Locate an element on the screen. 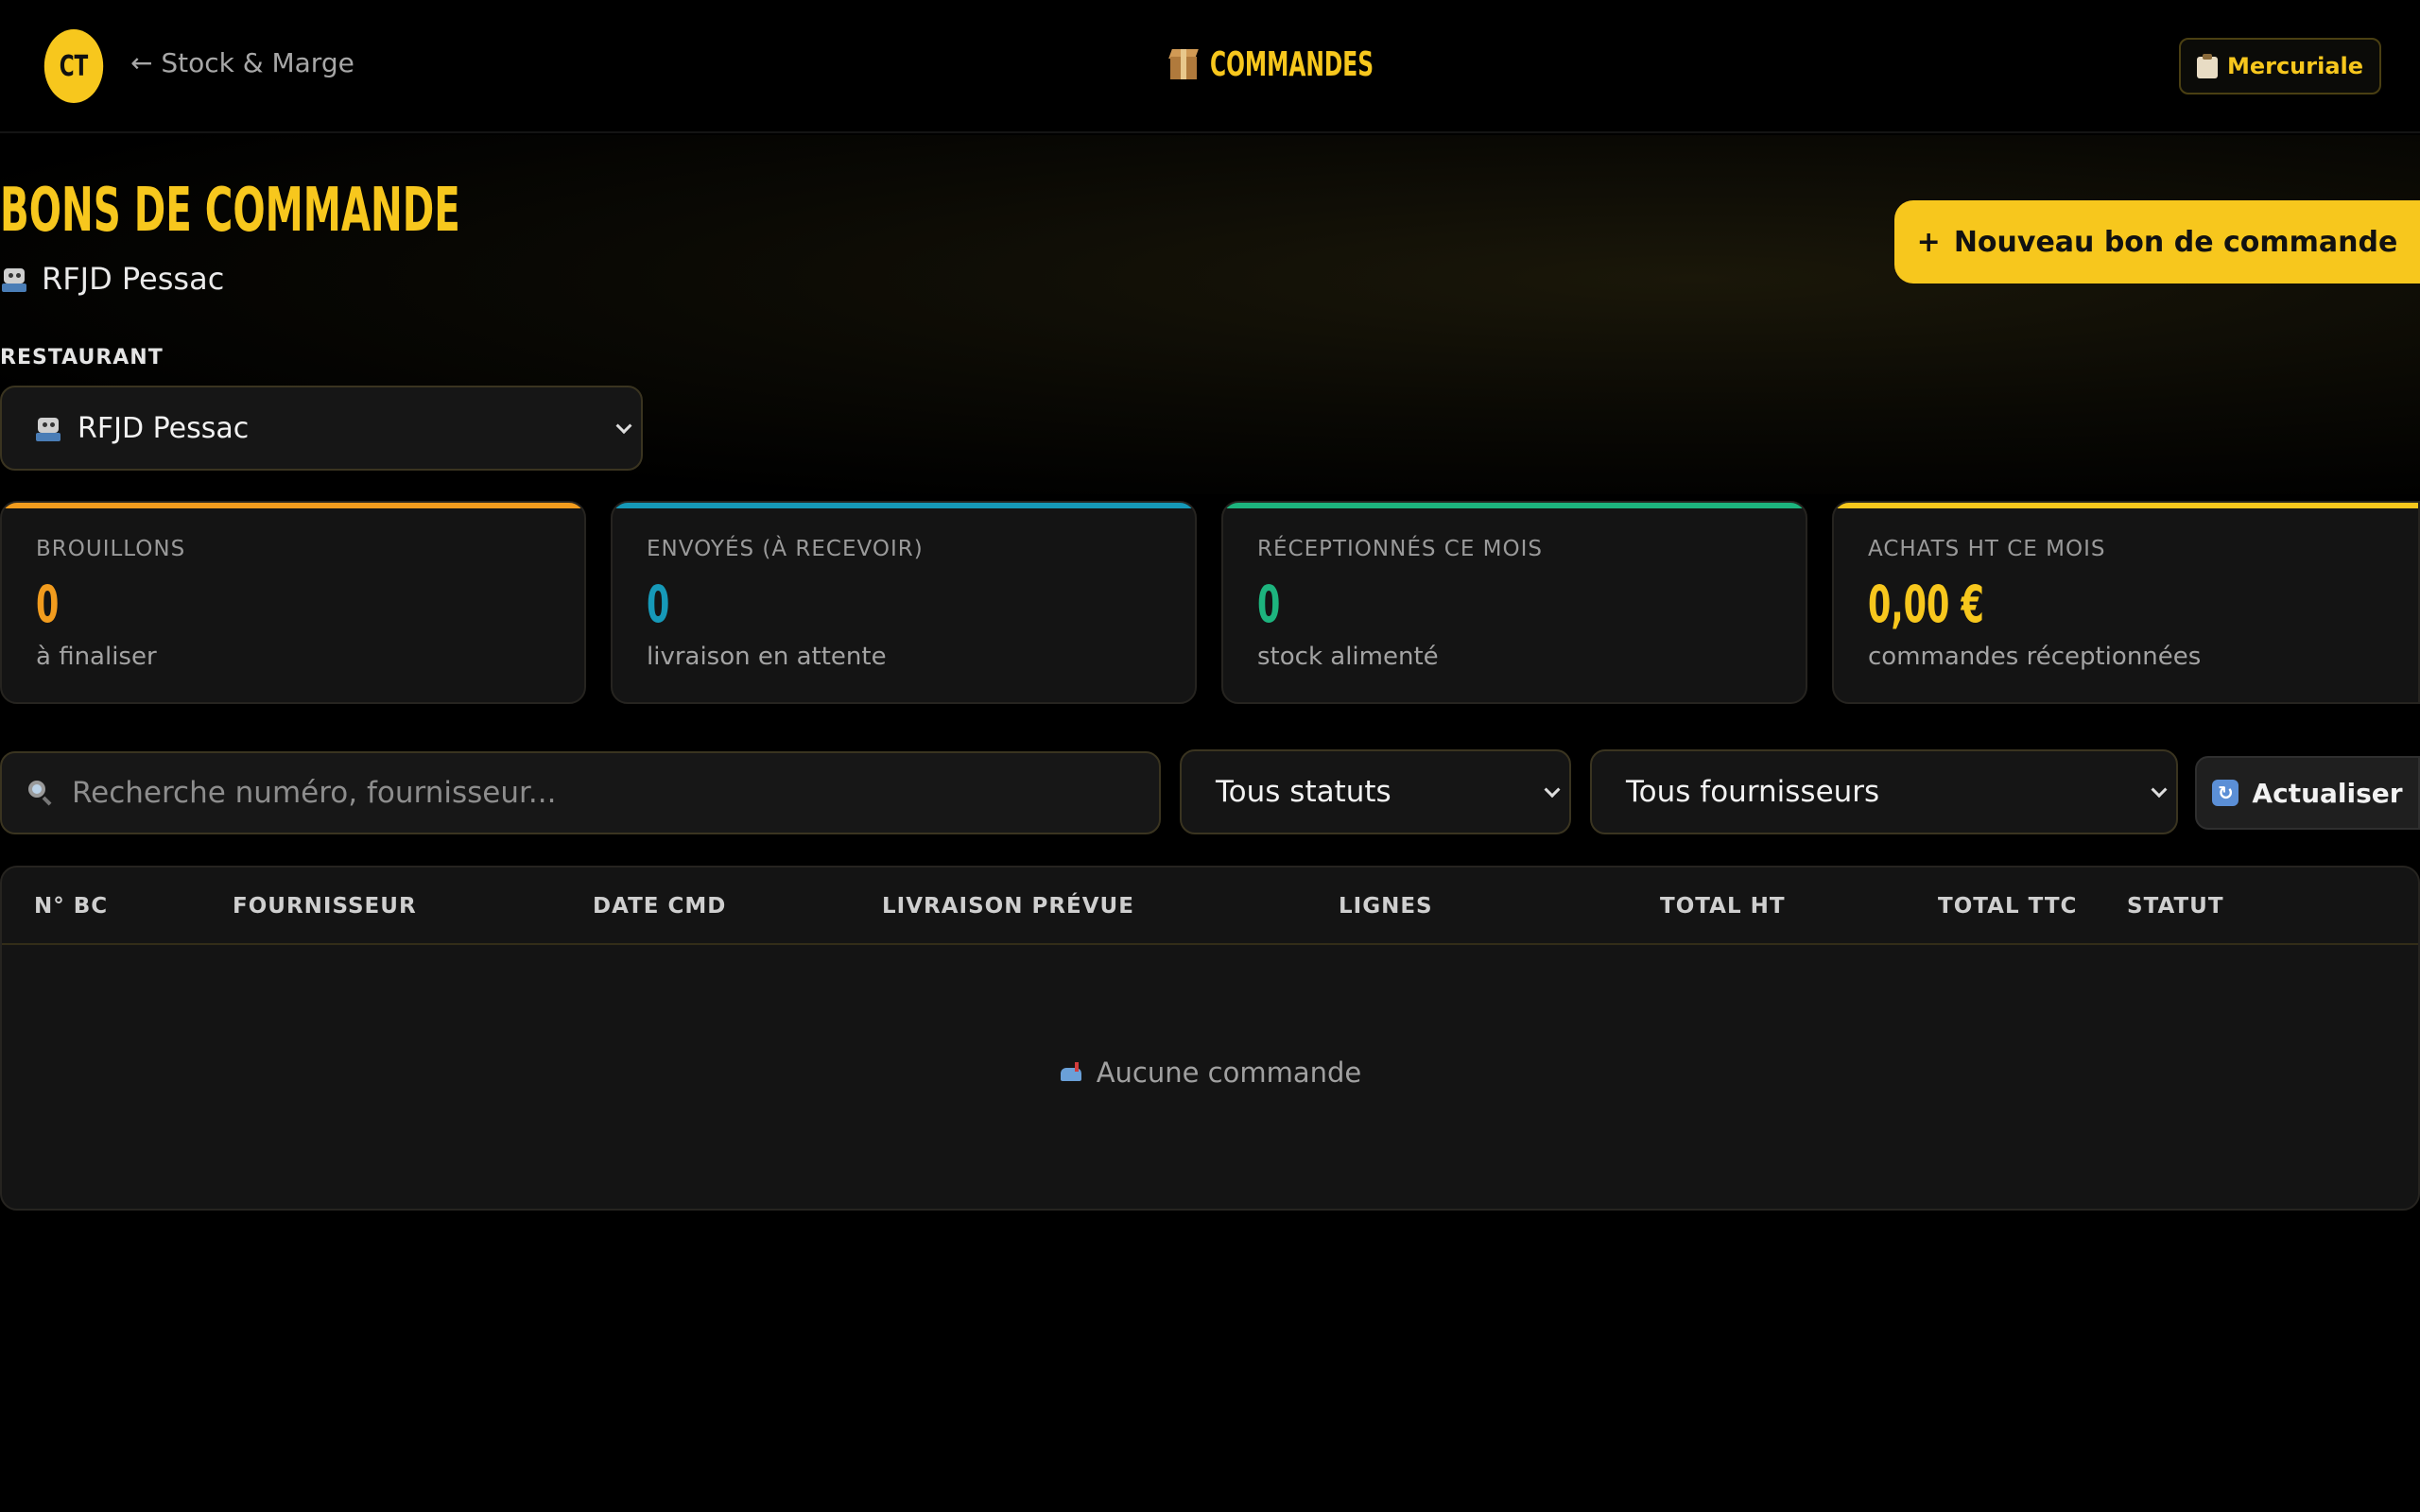 This screenshot has height=1512, width=2420. mercuriale-button: Mercuriale is located at coordinates (2280, 66).